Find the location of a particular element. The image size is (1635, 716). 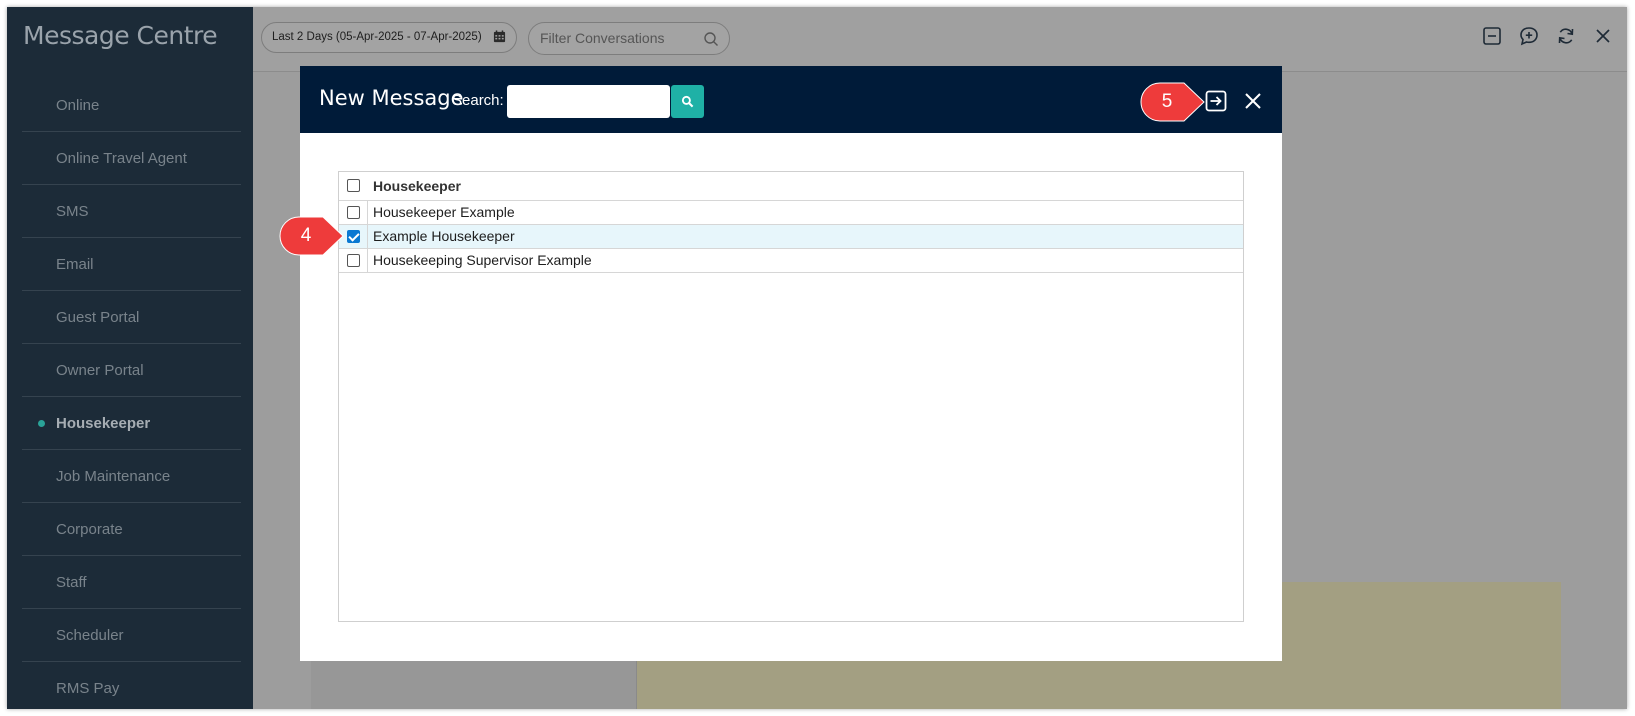

checkbox-cell is located at coordinates (353, 186).